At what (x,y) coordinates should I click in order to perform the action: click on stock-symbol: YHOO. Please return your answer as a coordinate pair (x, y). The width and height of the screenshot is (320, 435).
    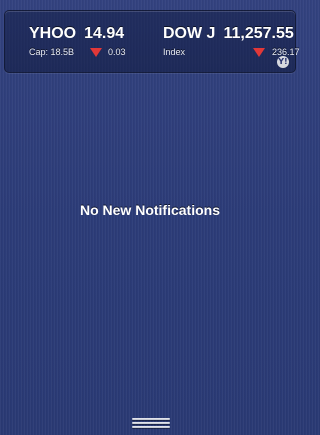
    Looking at the image, I should click on (53, 33).